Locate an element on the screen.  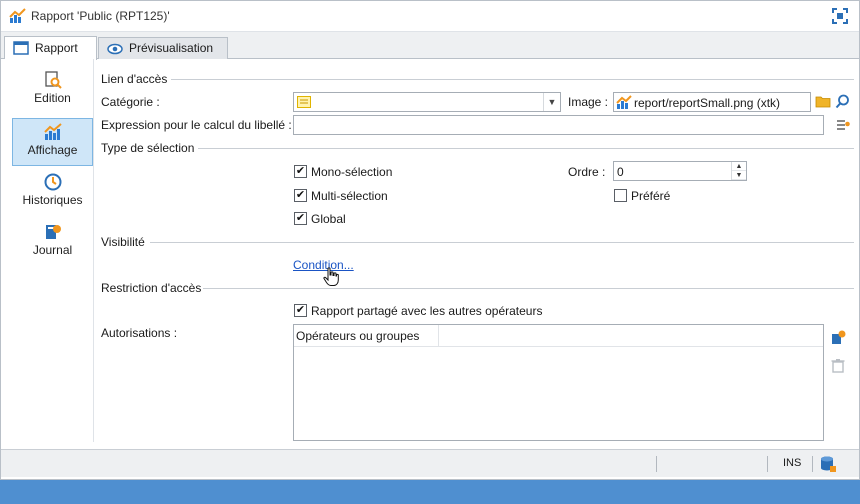
access-link-section-title: Lien d'accès is located at coordinates (134, 79).